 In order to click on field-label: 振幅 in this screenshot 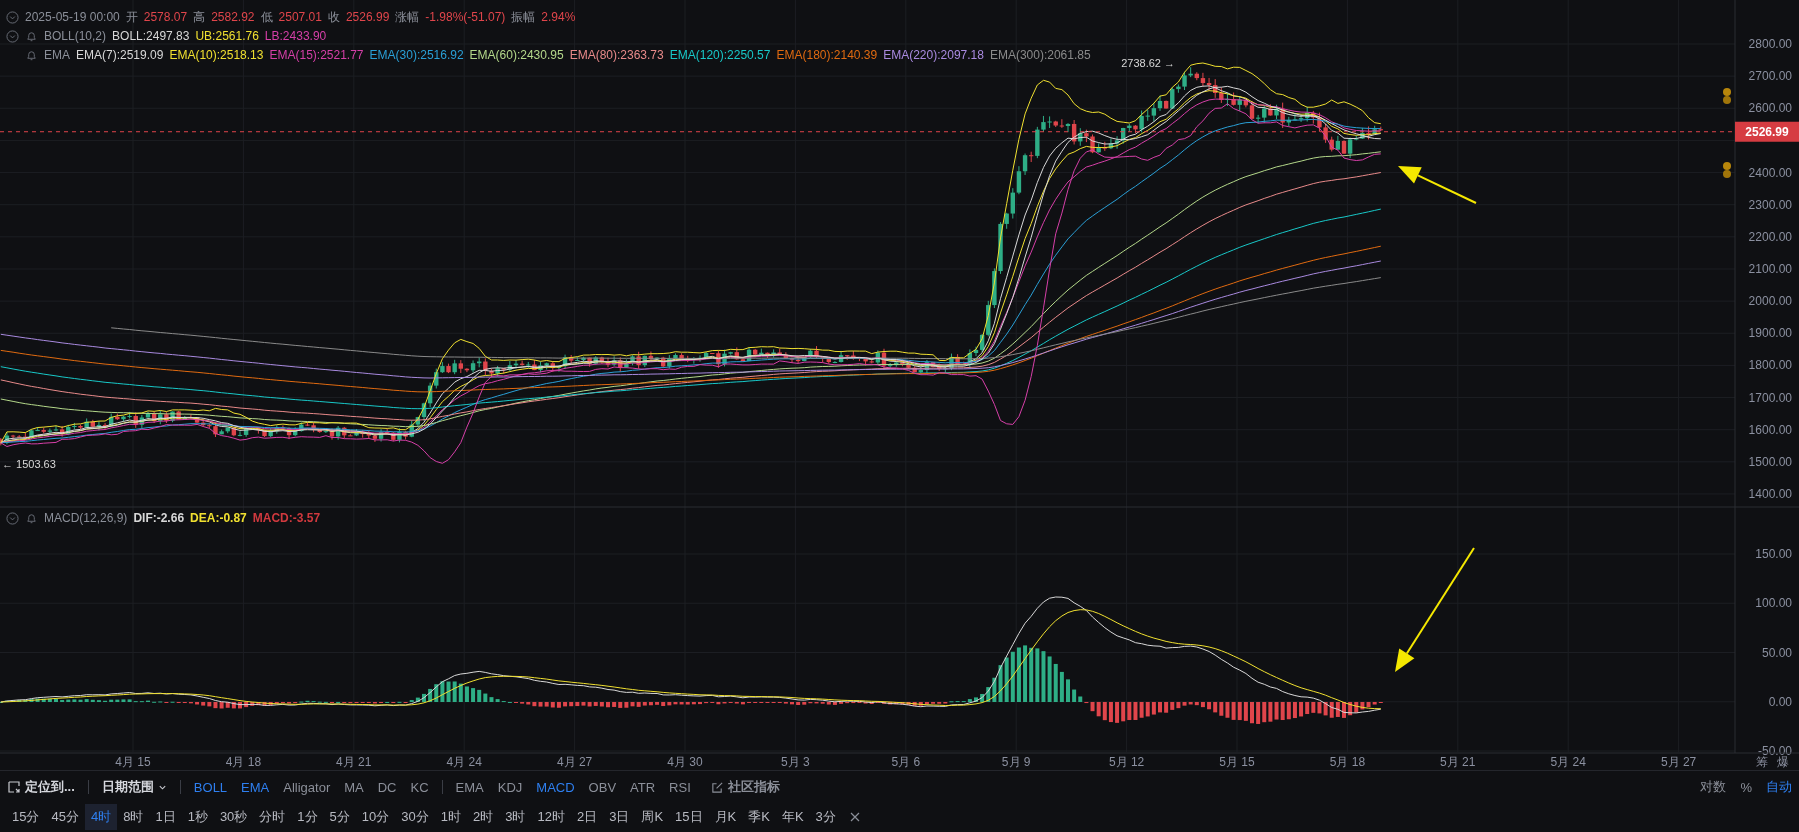, I will do `click(523, 17)`.